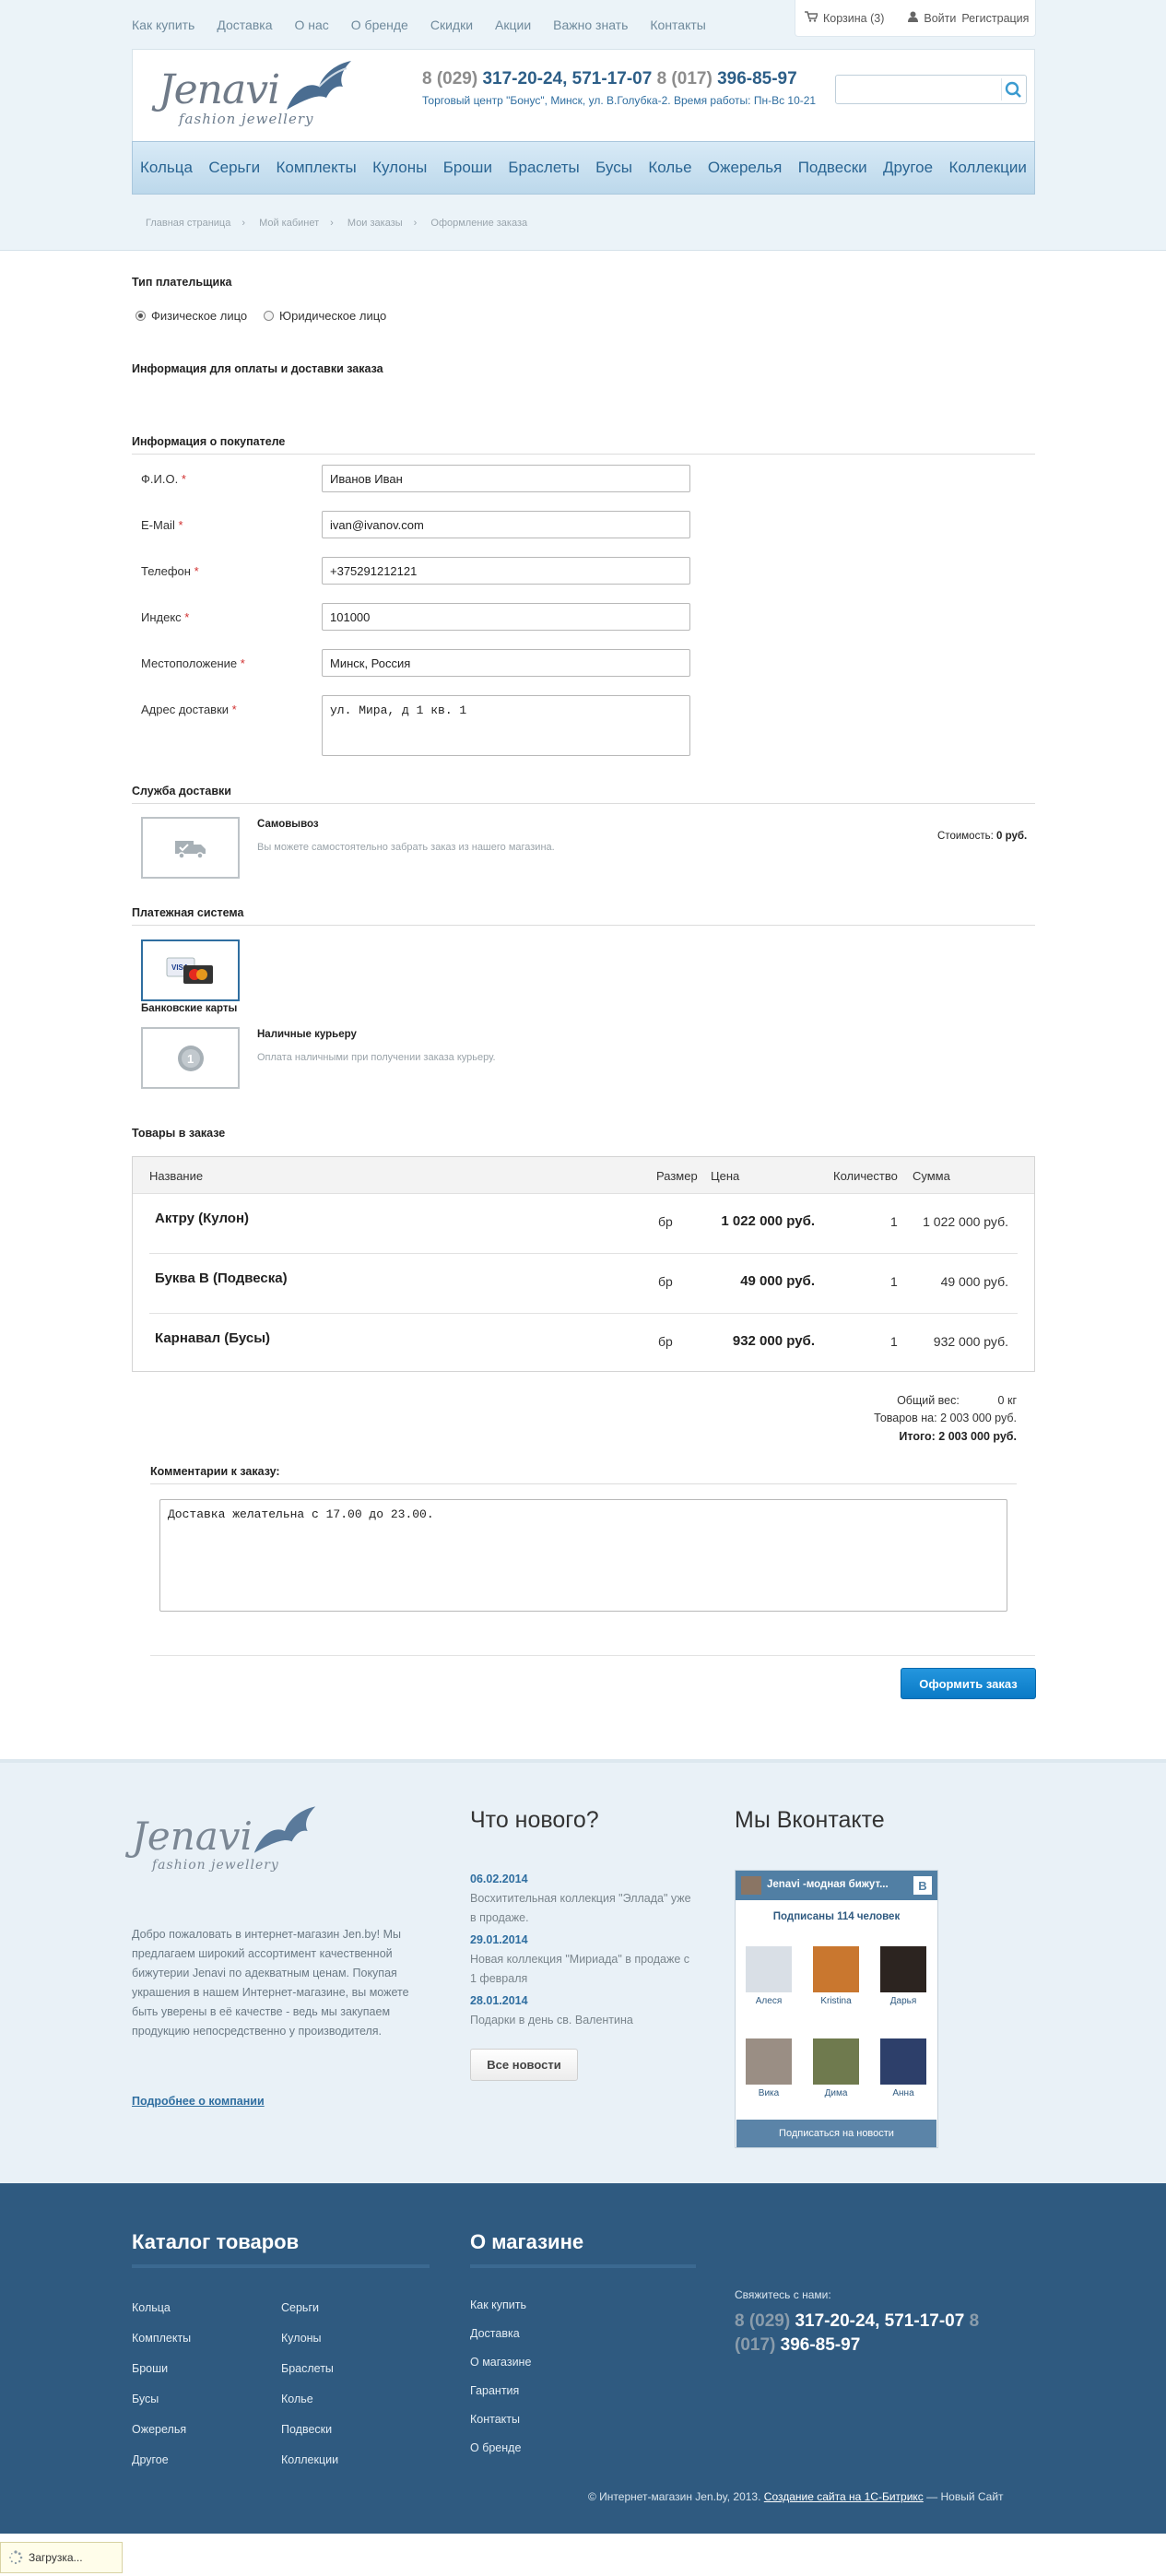 This screenshot has width=1166, height=2576. Describe the element at coordinates (307, 1034) in the screenshot. I see `payment-cash-name: Наличные курьеру` at that location.